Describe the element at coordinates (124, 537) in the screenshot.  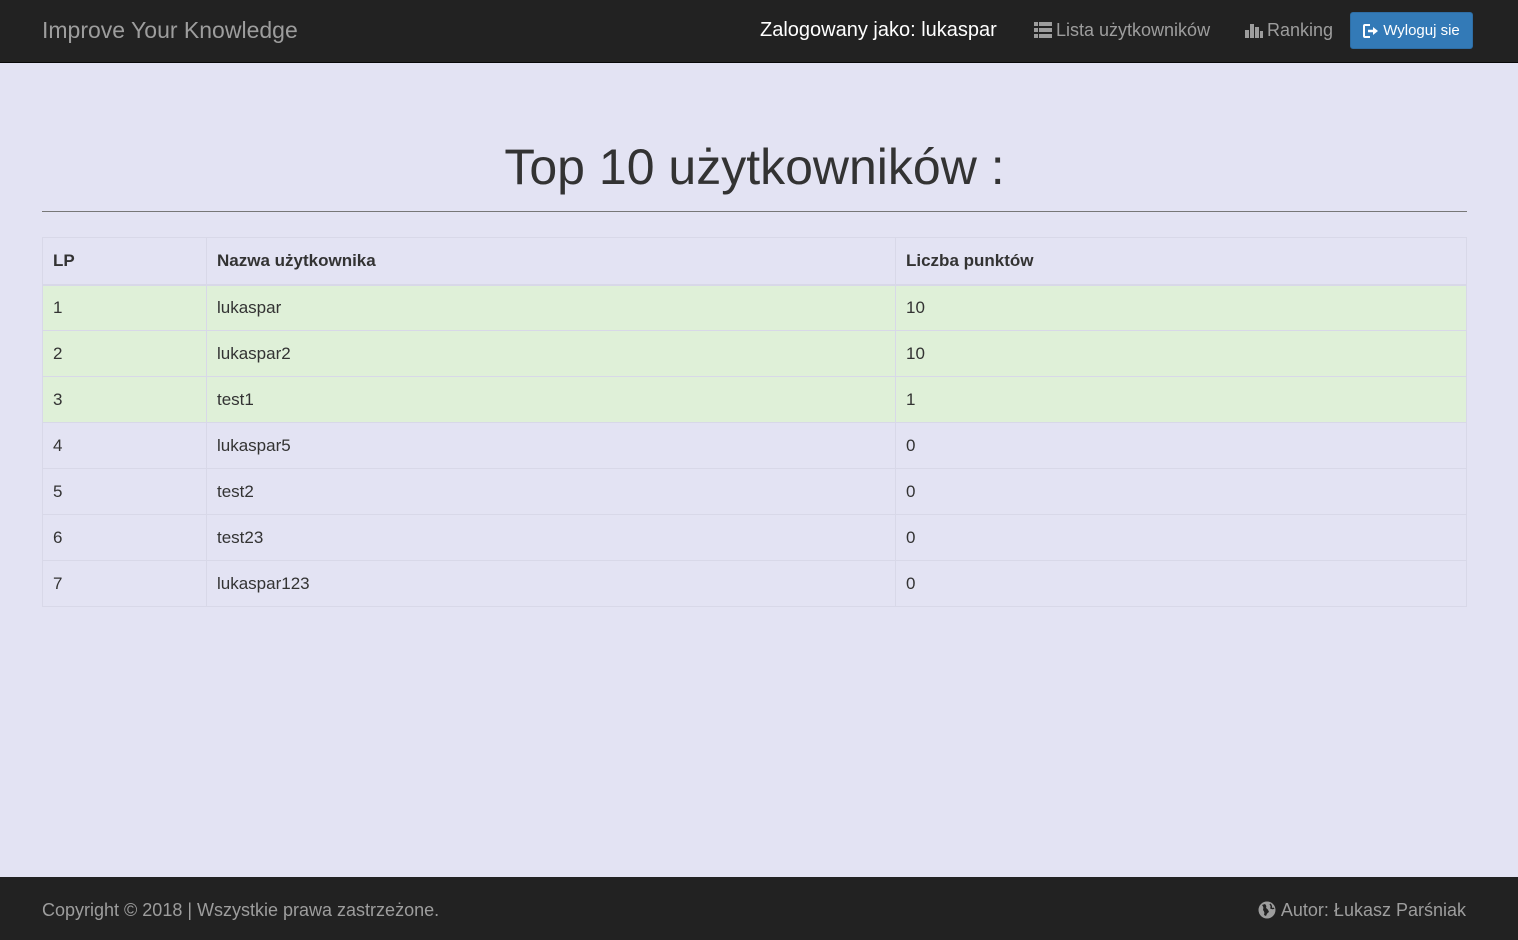
I see `cell-lp: 6` at that location.